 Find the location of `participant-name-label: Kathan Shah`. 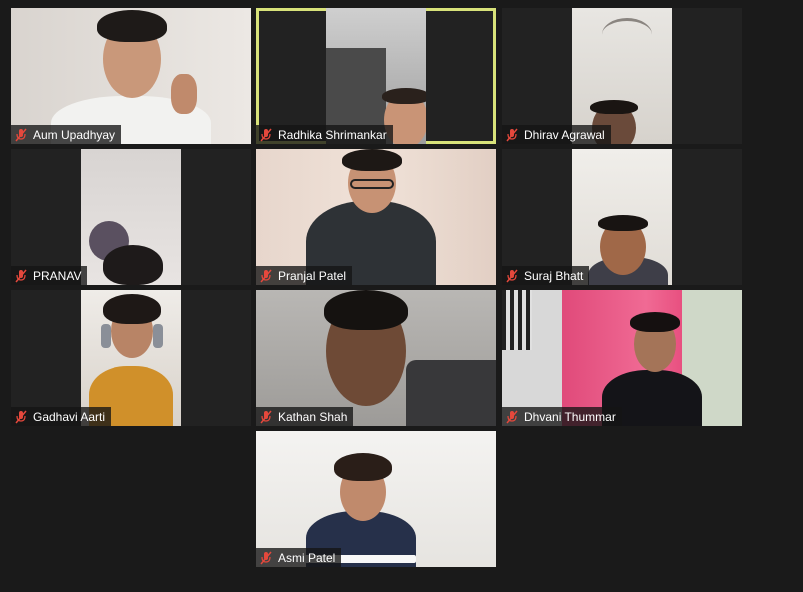

participant-name-label: Kathan Shah is located at coordinates (305, 416).